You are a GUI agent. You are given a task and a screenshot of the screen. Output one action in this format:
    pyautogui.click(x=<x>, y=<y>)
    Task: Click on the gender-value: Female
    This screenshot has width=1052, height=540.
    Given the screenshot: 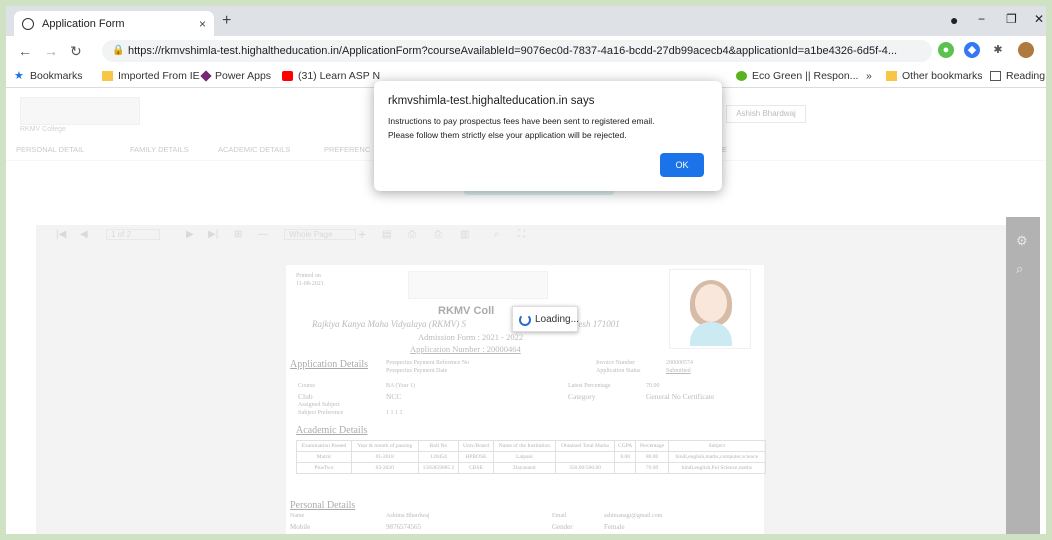 What is the action you would take?
    pyautogui.click(x=614, y=527)
    